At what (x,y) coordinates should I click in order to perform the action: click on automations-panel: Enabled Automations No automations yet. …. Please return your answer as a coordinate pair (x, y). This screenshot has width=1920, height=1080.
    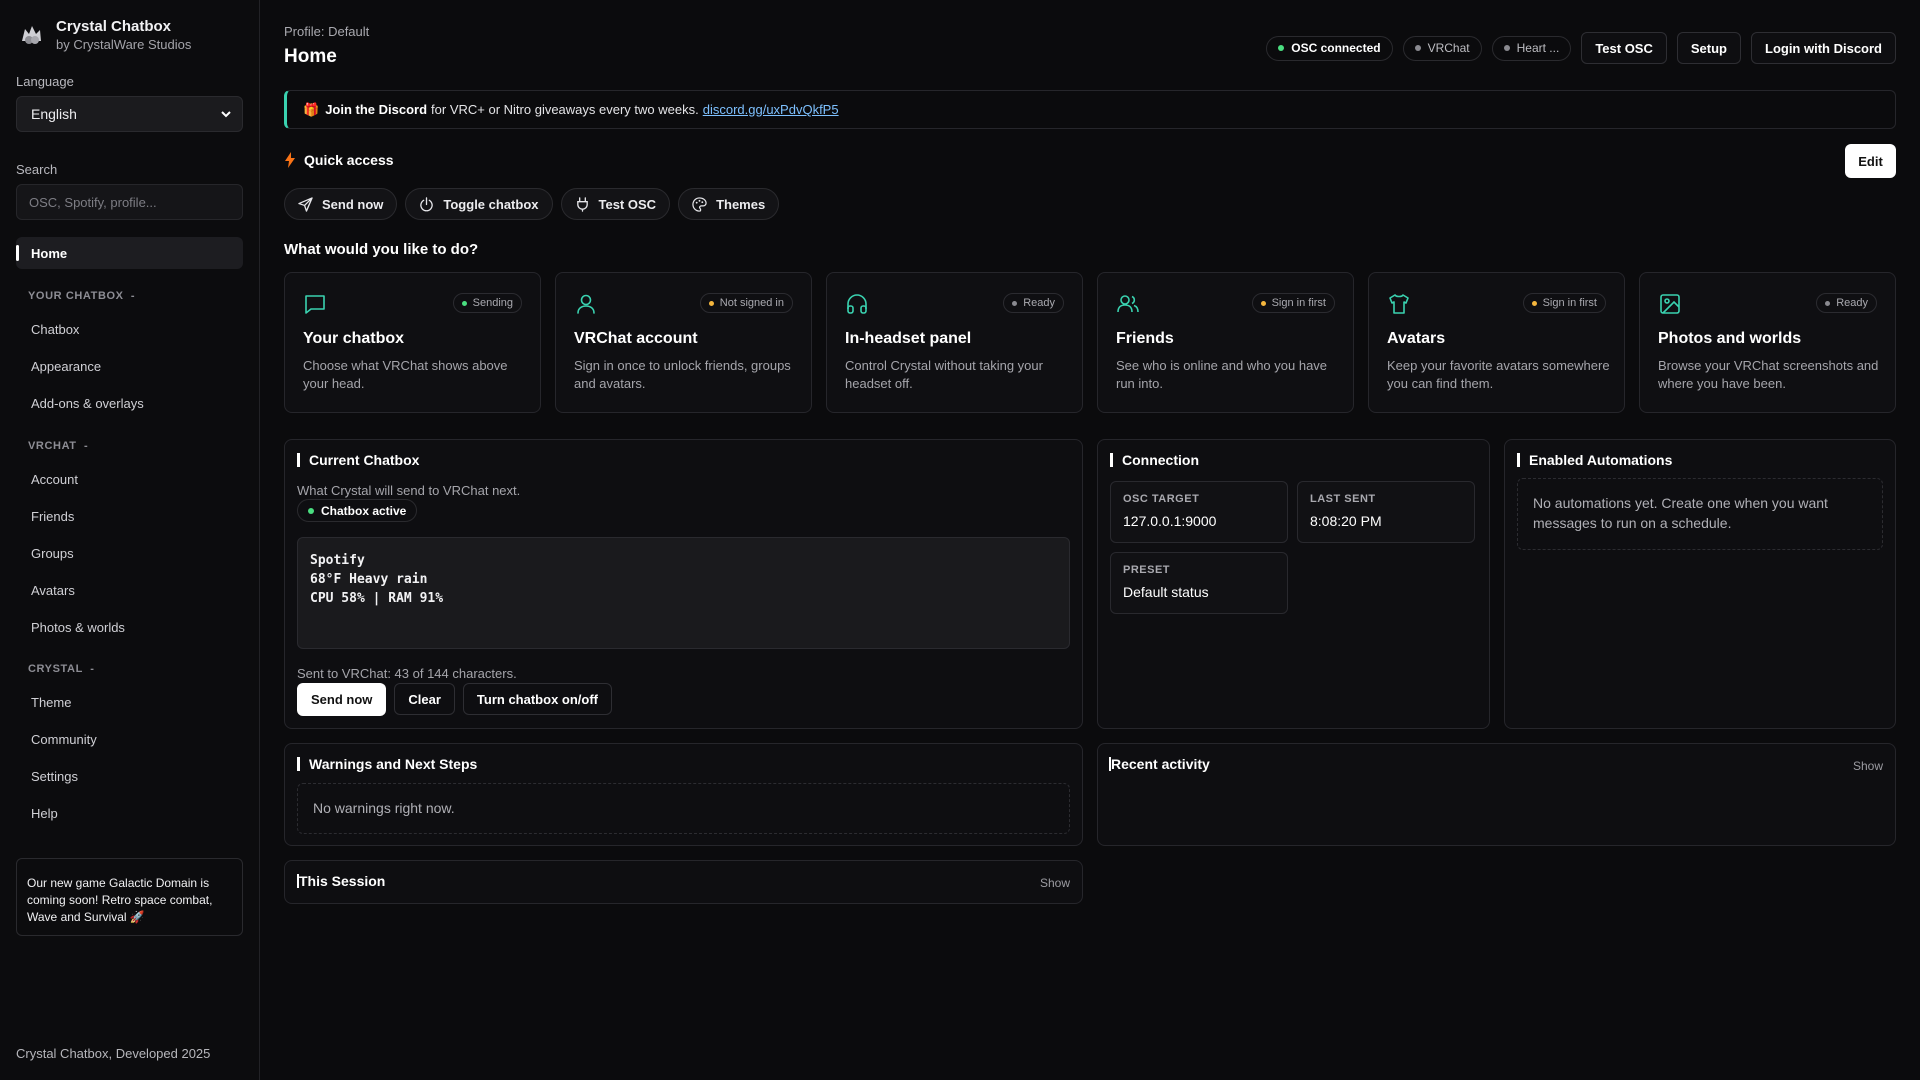
    Looking at the image, I should click on (1700, 584).